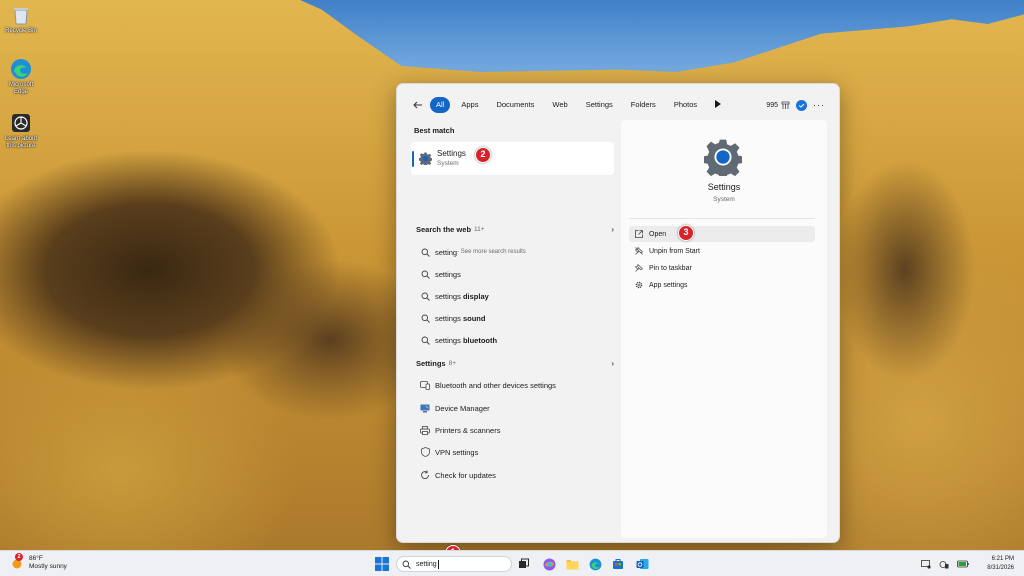 Image resolution: width=1024 pixels, height=576 pixels. Describe the element at coordinates (670, 268) in the screenshot. I see `action-label: Pin to taskbar` at that location.